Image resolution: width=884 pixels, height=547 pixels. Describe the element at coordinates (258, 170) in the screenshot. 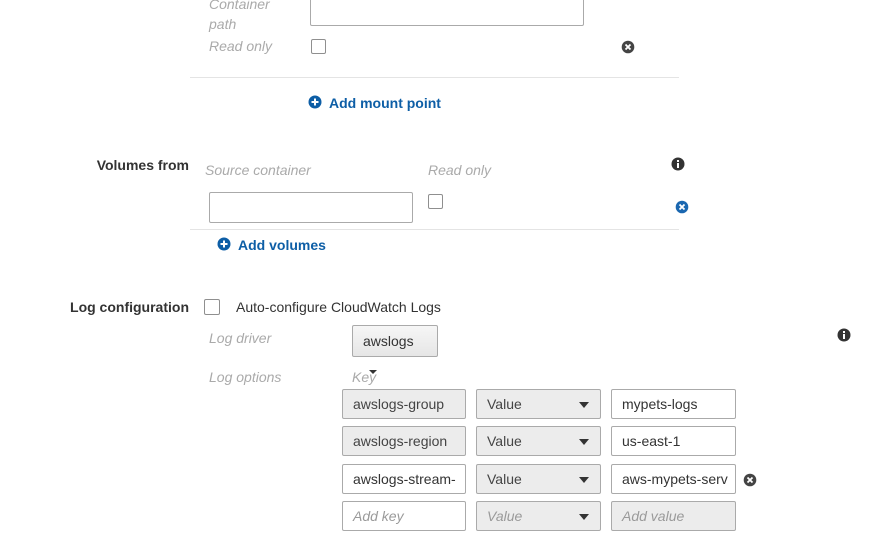

I see `source-container-label: Source container` at that location.